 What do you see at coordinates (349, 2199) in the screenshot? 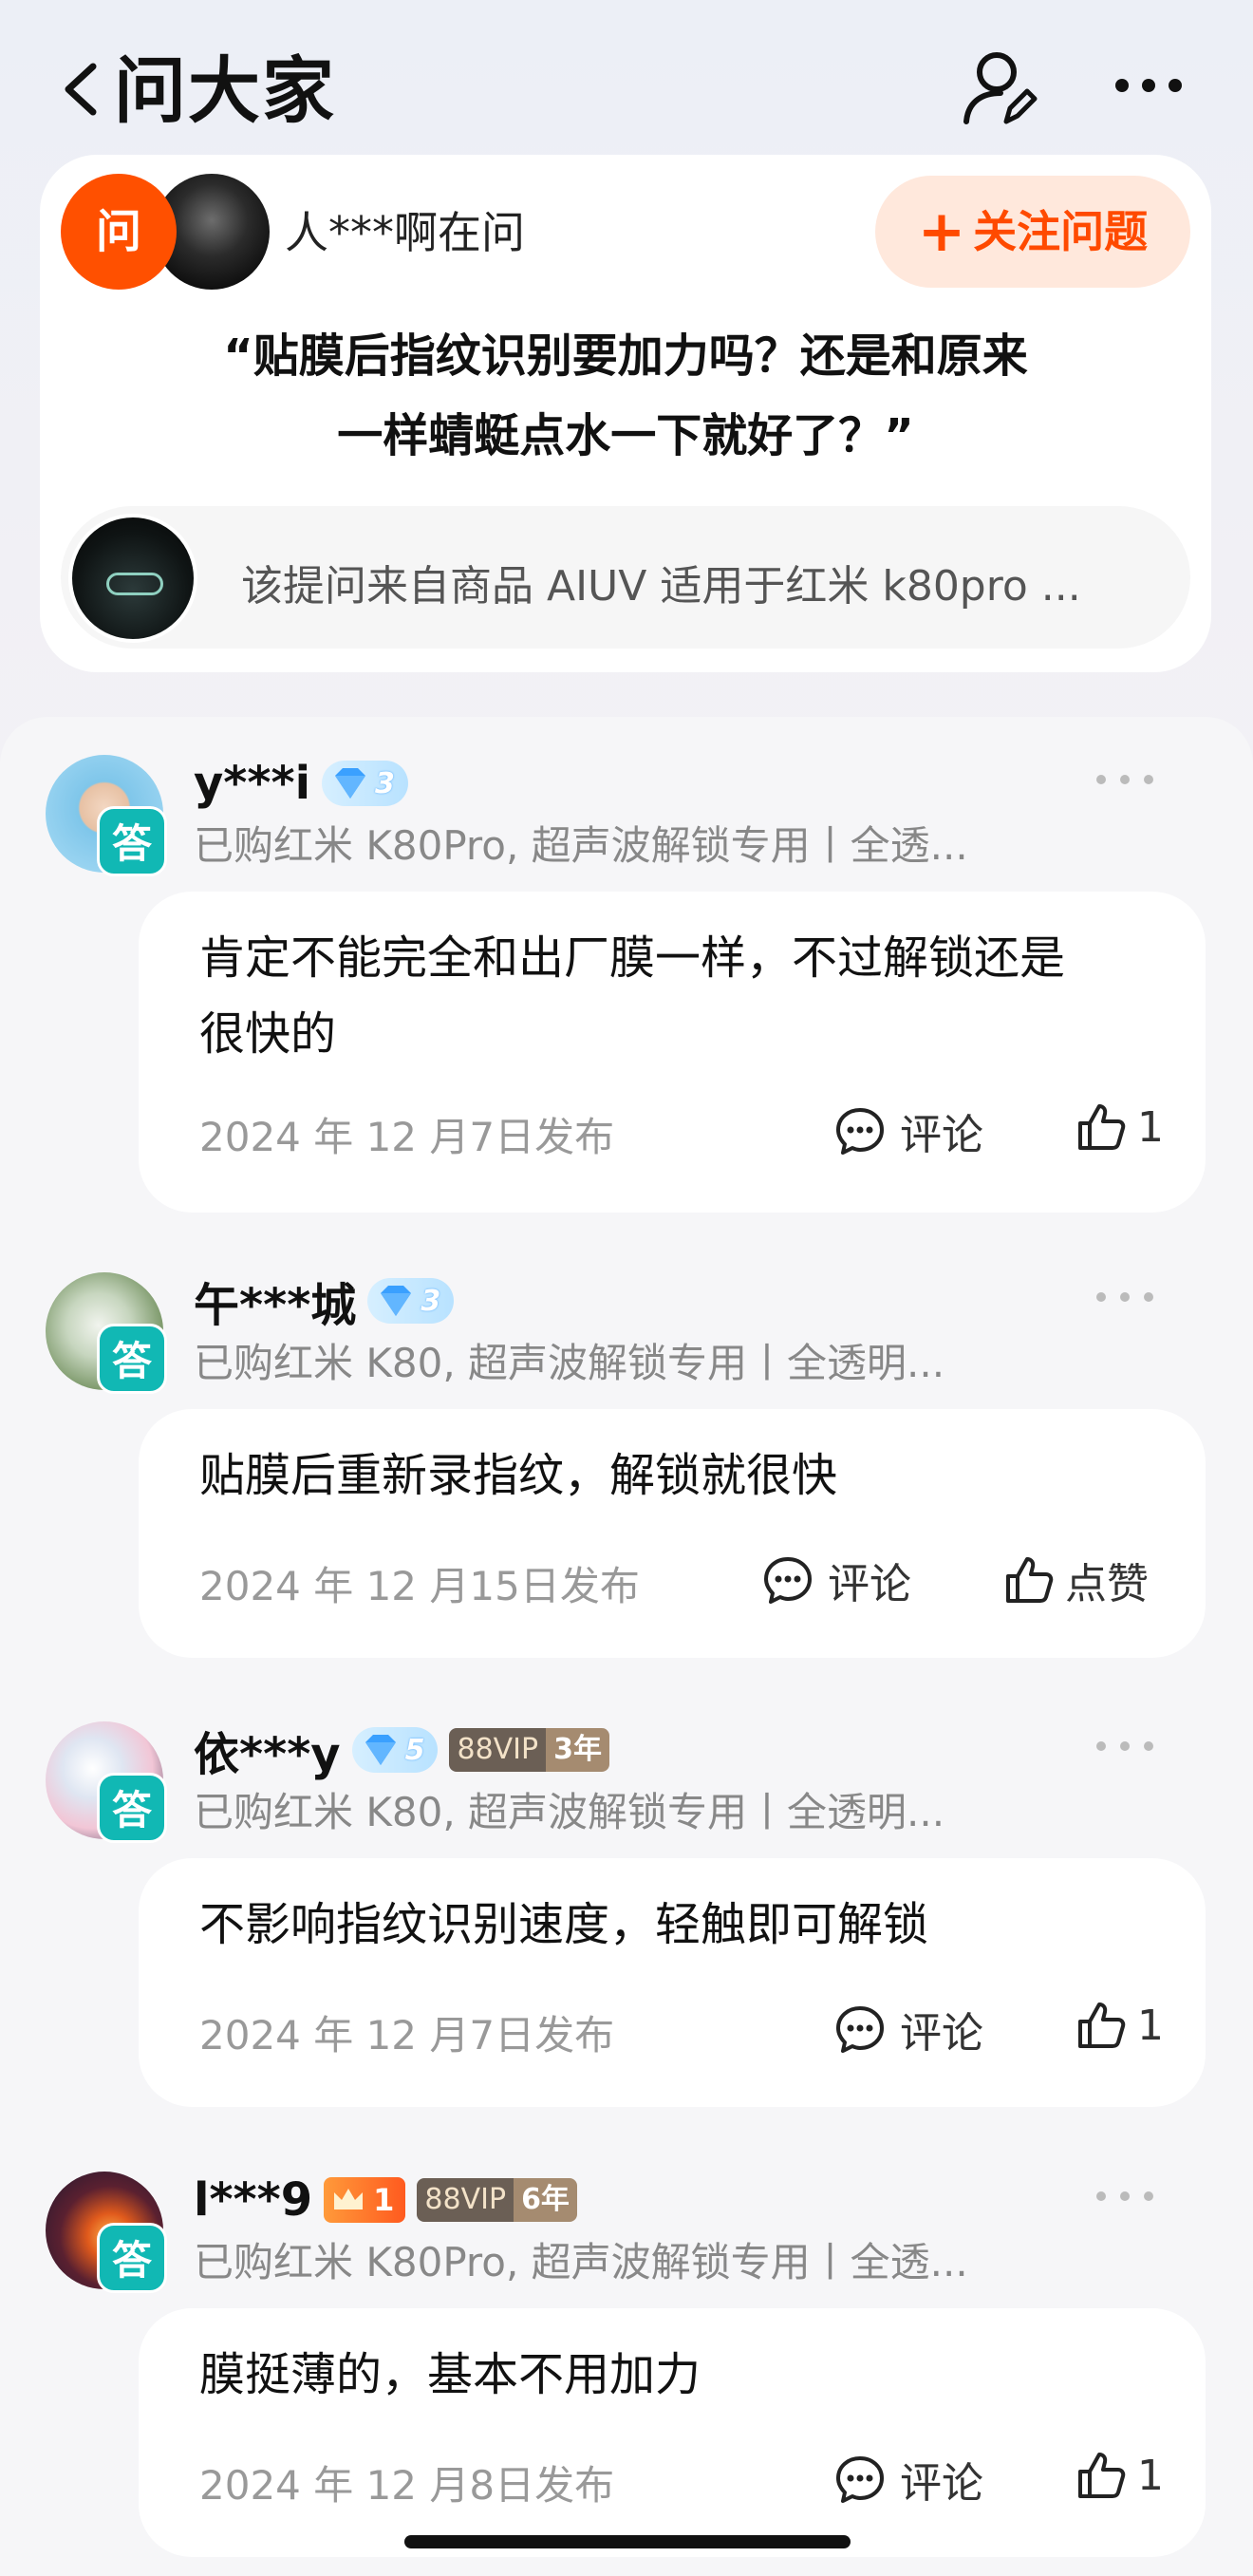
I see `crown-icon` at bounding box center [349, 2199].